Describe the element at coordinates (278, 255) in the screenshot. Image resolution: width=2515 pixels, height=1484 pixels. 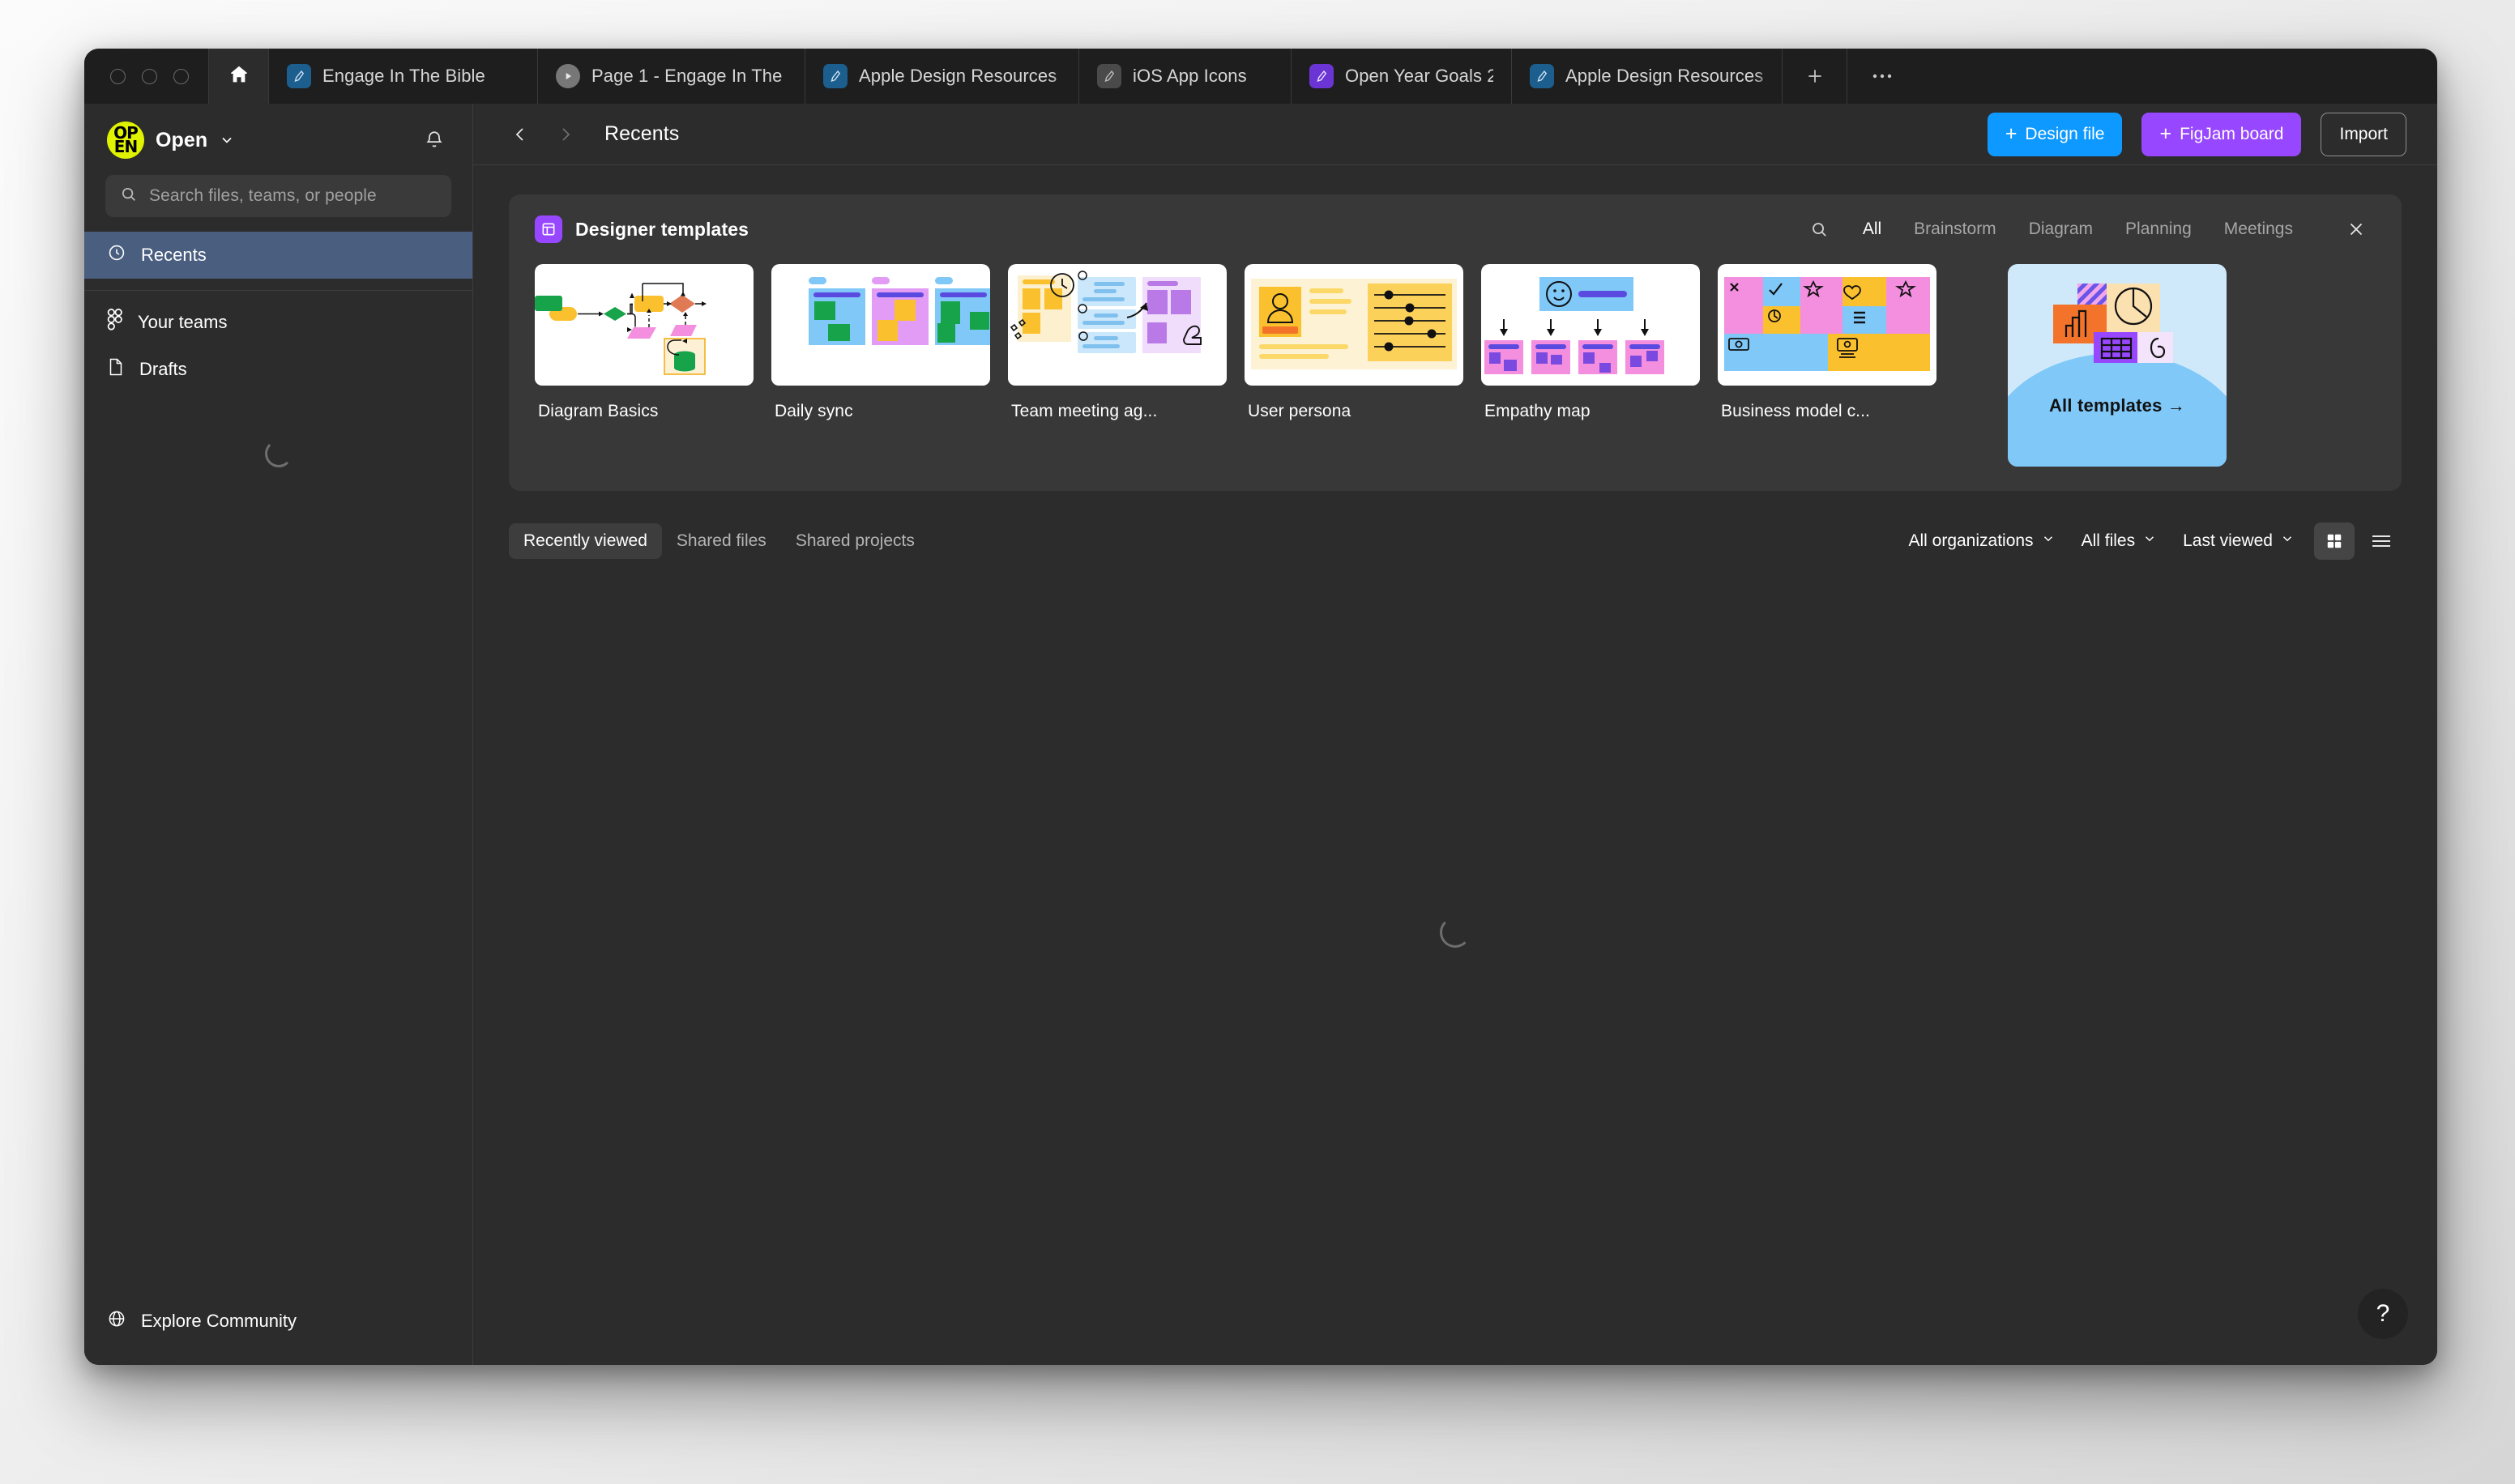
I see `sidebar-item-recents: Recents` at that location.